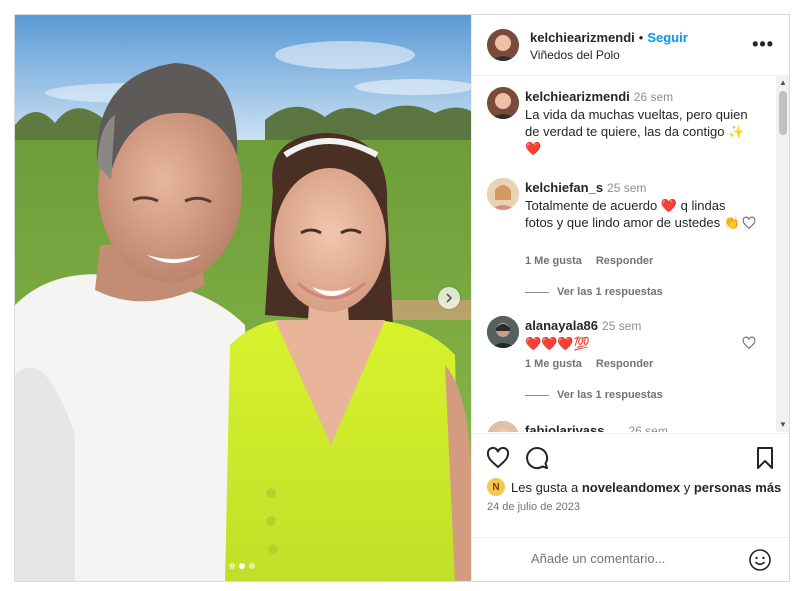 This screenshot has height=591, width=800. What do you see at coordinates (561, 325) in the screenshot?
I see `comment-username: alanayala86` at bounding box center [561, 325].